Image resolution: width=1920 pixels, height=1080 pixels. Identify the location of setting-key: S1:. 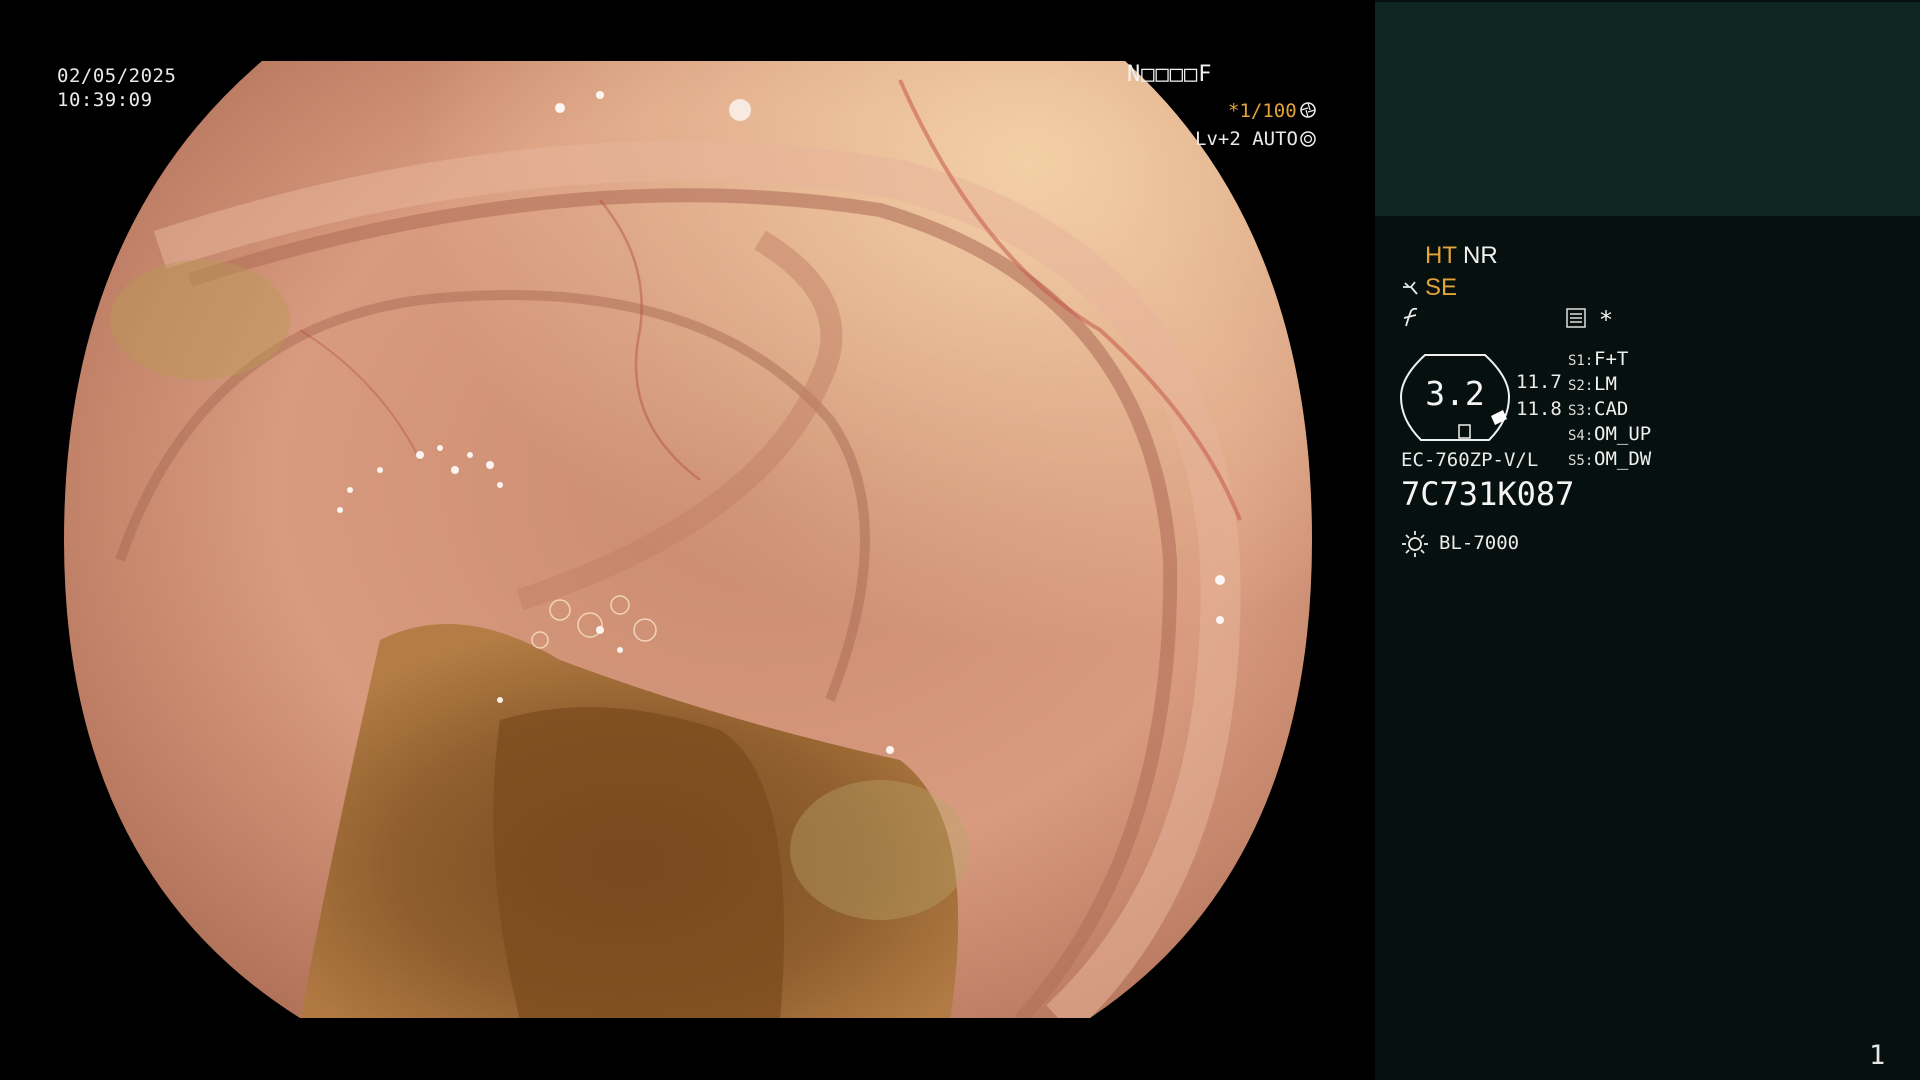
(1581, 361).